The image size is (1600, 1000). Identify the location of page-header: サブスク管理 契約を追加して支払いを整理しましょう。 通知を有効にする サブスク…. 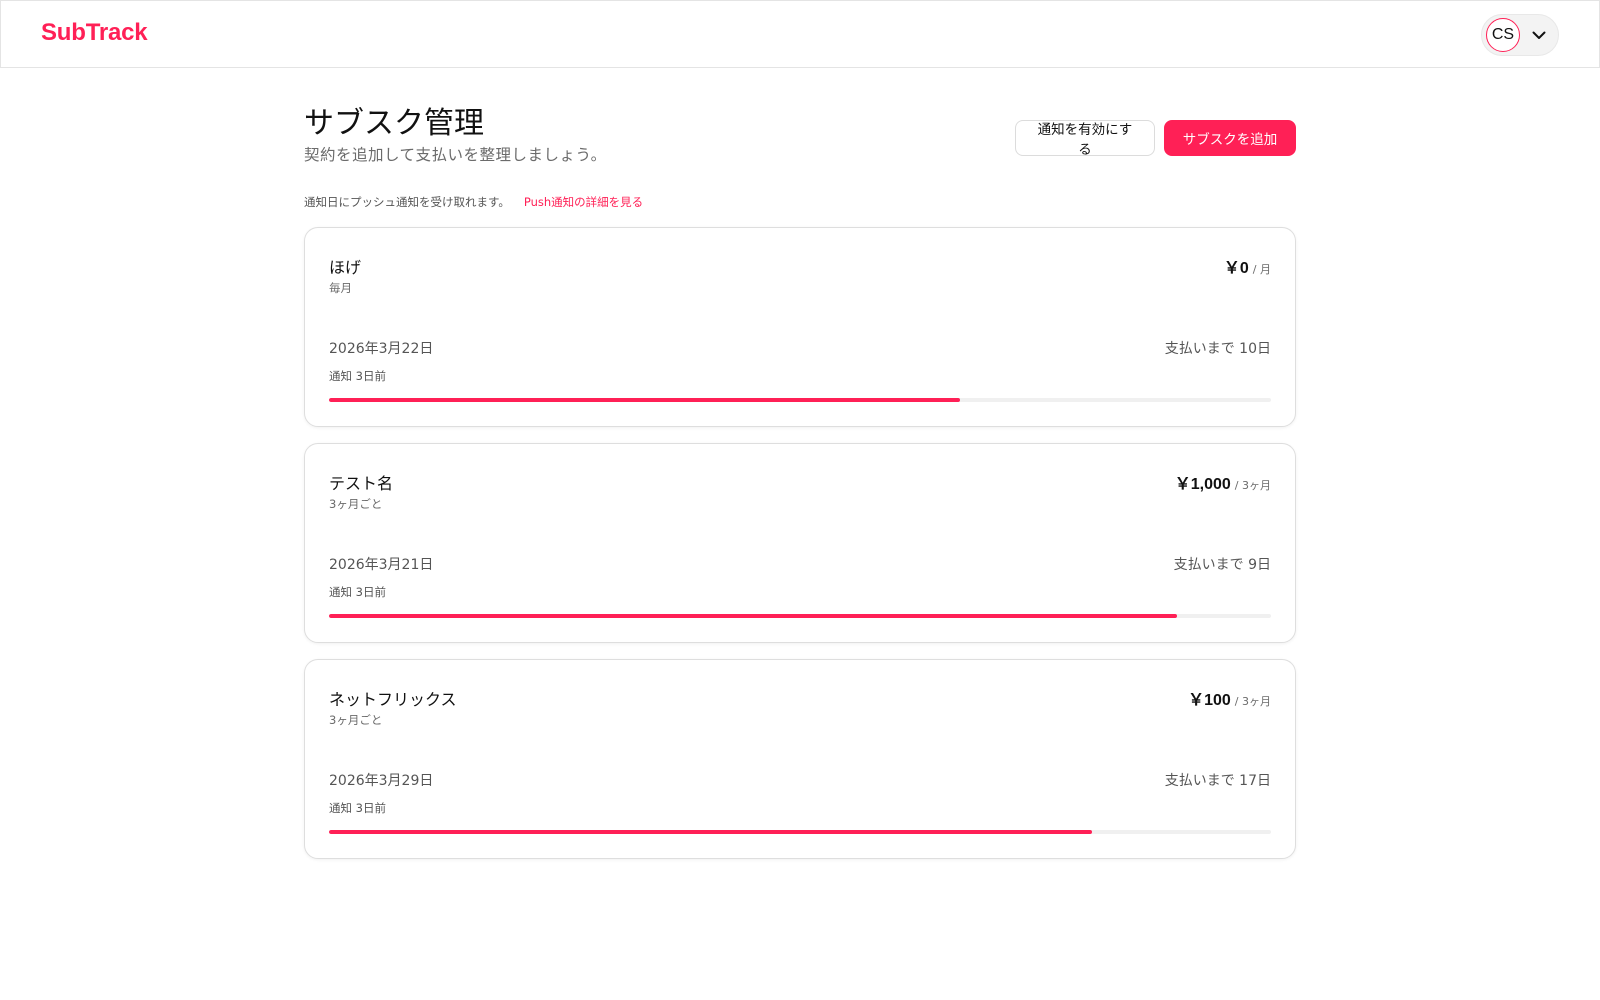
(800, 135).